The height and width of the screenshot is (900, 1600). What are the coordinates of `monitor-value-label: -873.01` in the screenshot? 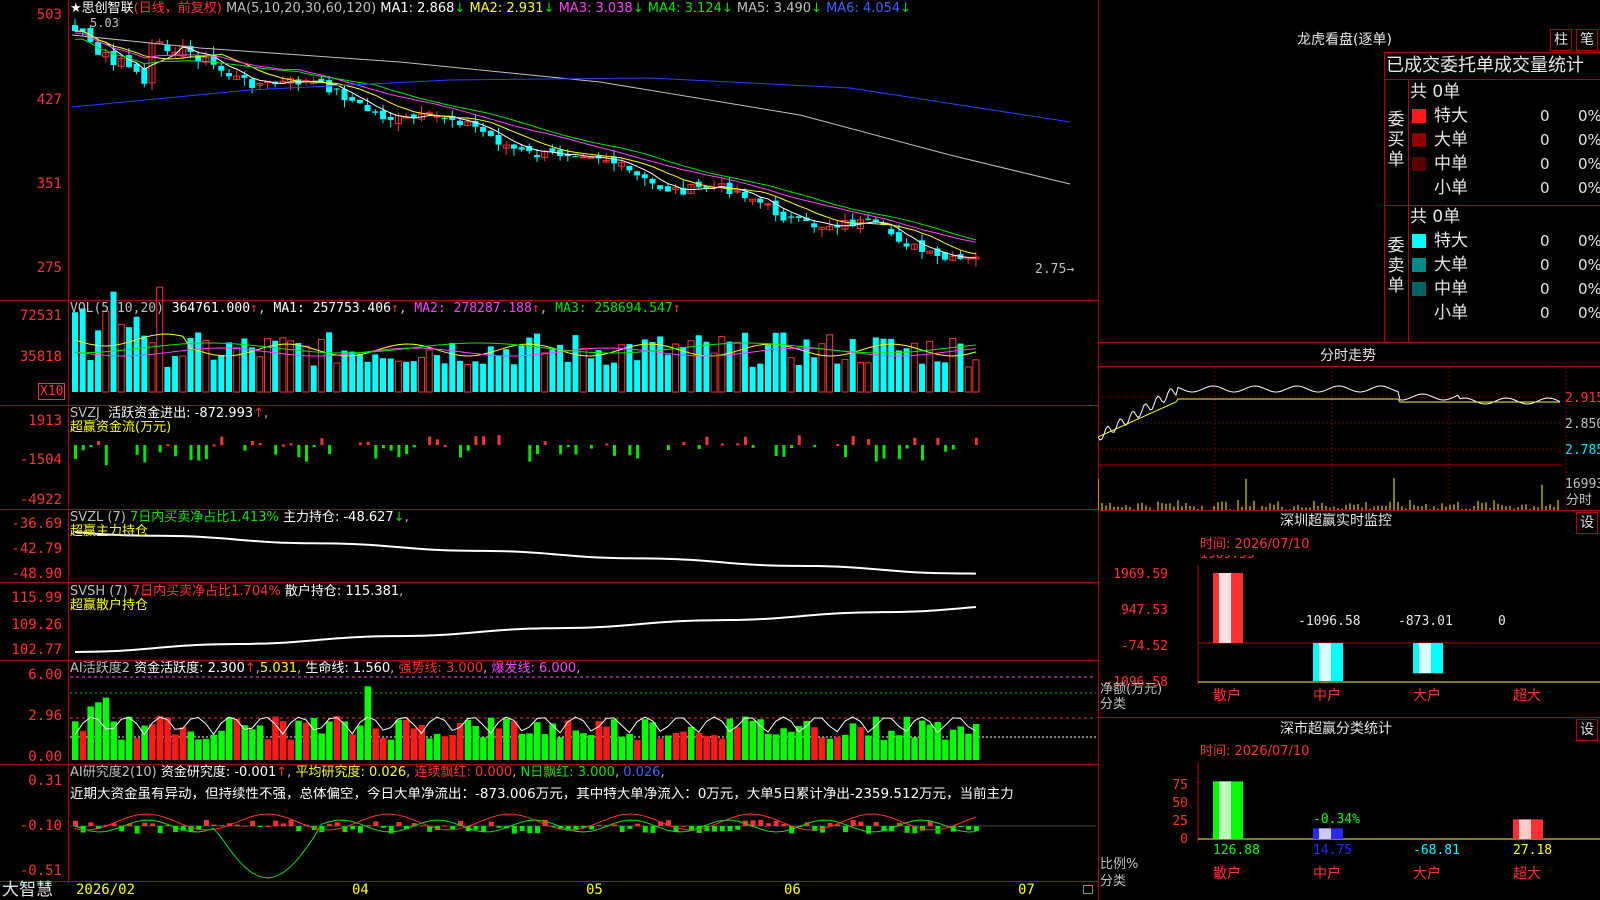 It's located at (1425, 621).